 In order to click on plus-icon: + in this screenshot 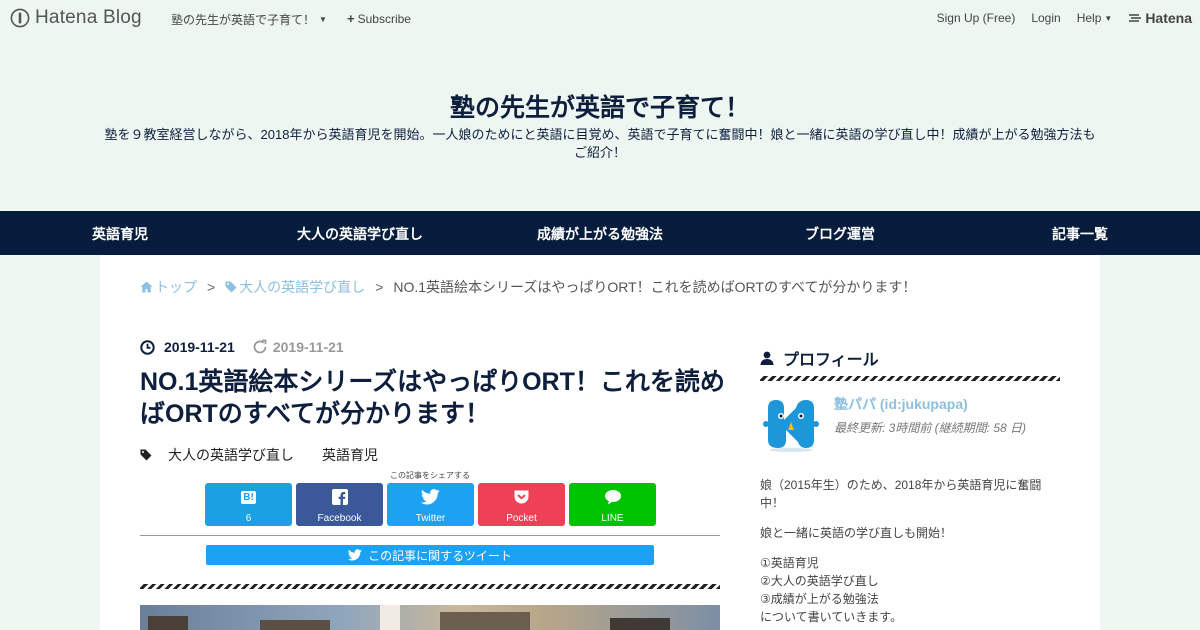, I will do `click(351, 18)`.